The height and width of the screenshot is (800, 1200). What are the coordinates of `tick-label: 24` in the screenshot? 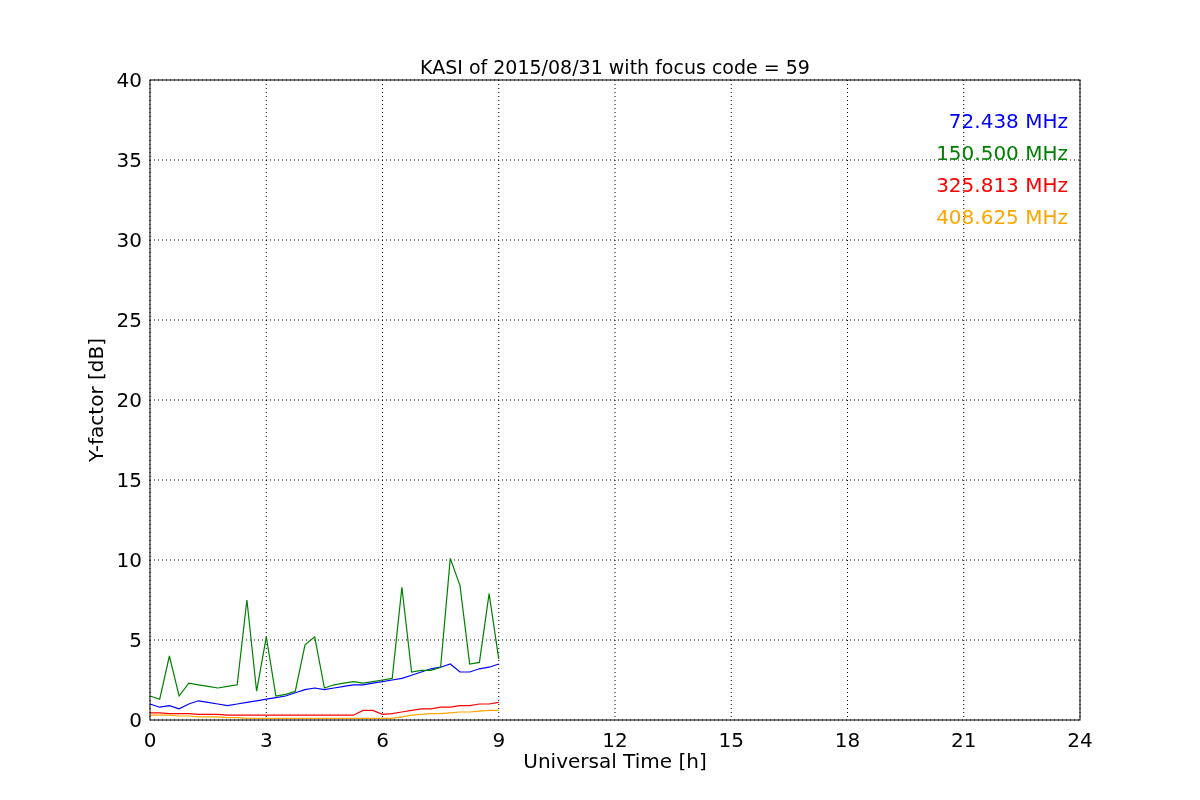 It's located at (1080, 740).